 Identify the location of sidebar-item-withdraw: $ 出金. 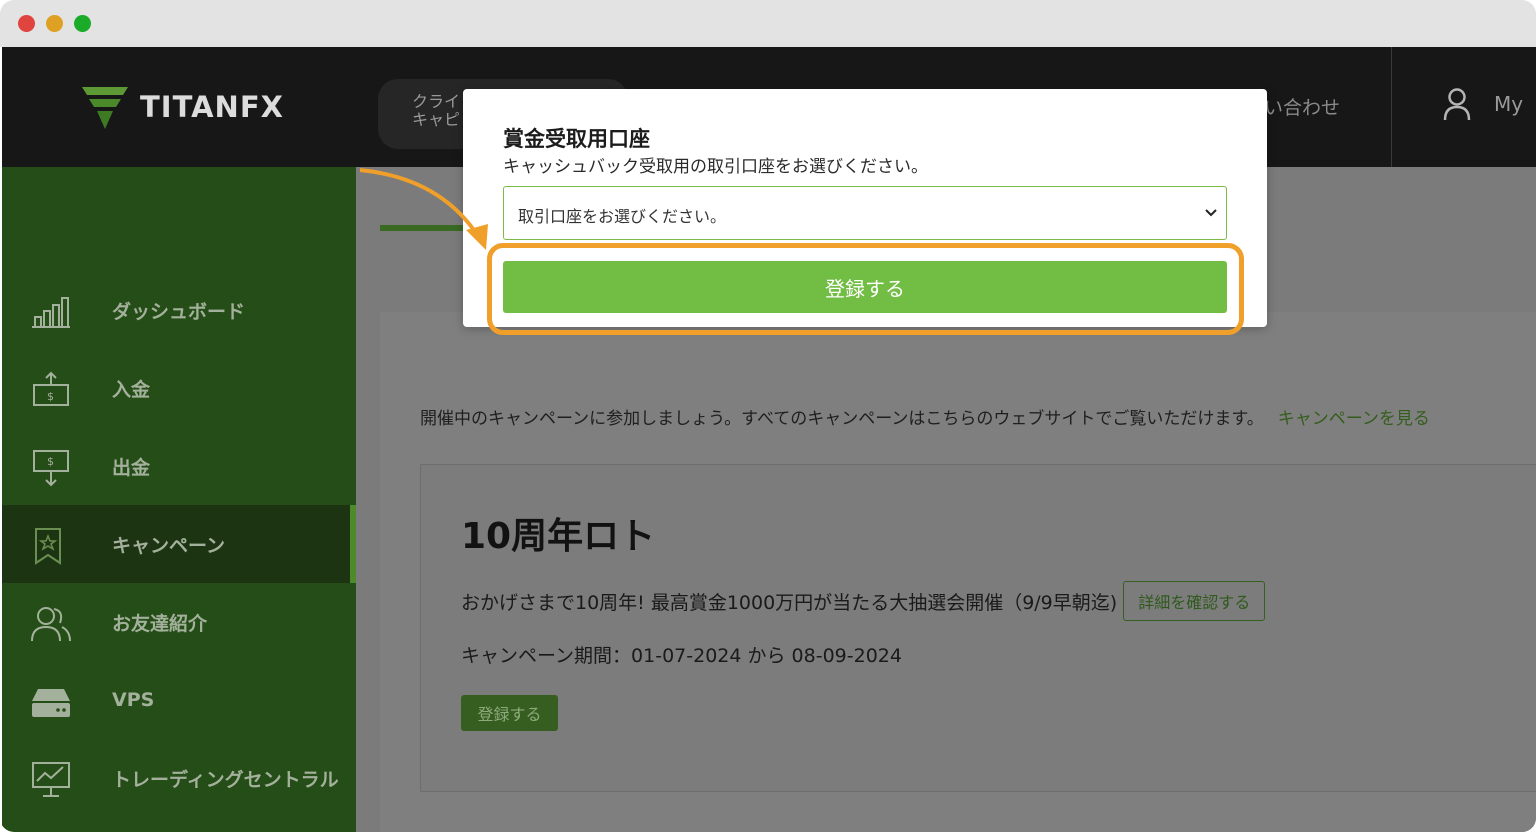
(179, 466).